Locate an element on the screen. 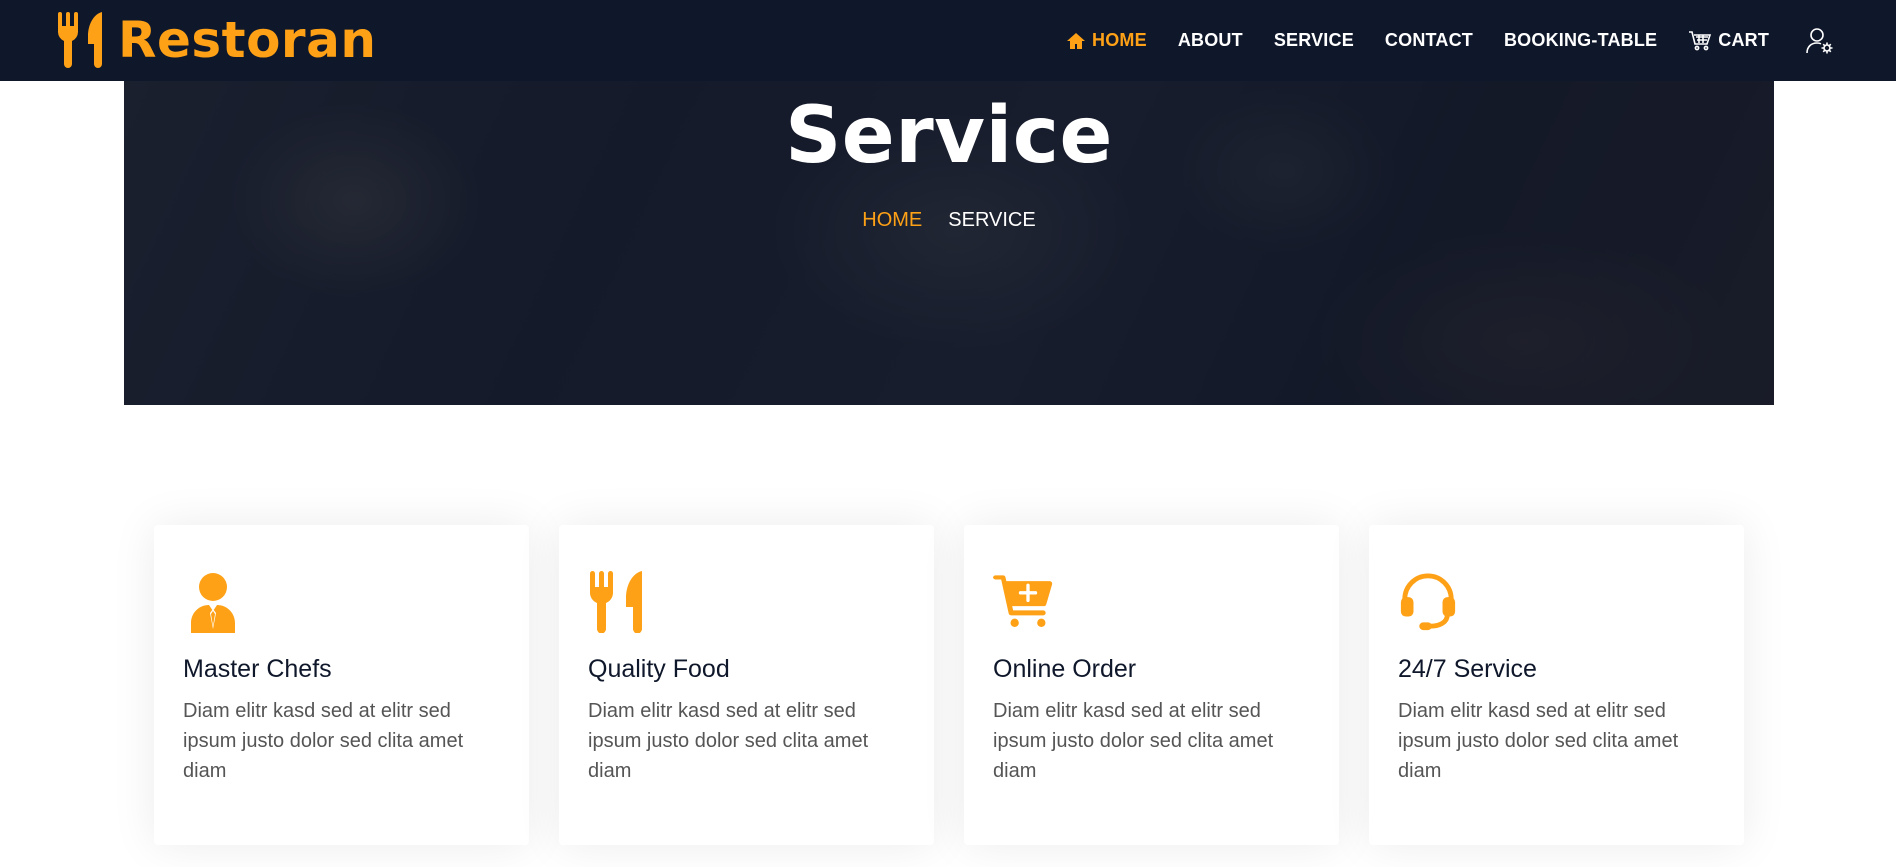 Image resolution: width=1896 pixels, height=867 pixels. nav-cart: CART is located at coordinates (1728, 41).